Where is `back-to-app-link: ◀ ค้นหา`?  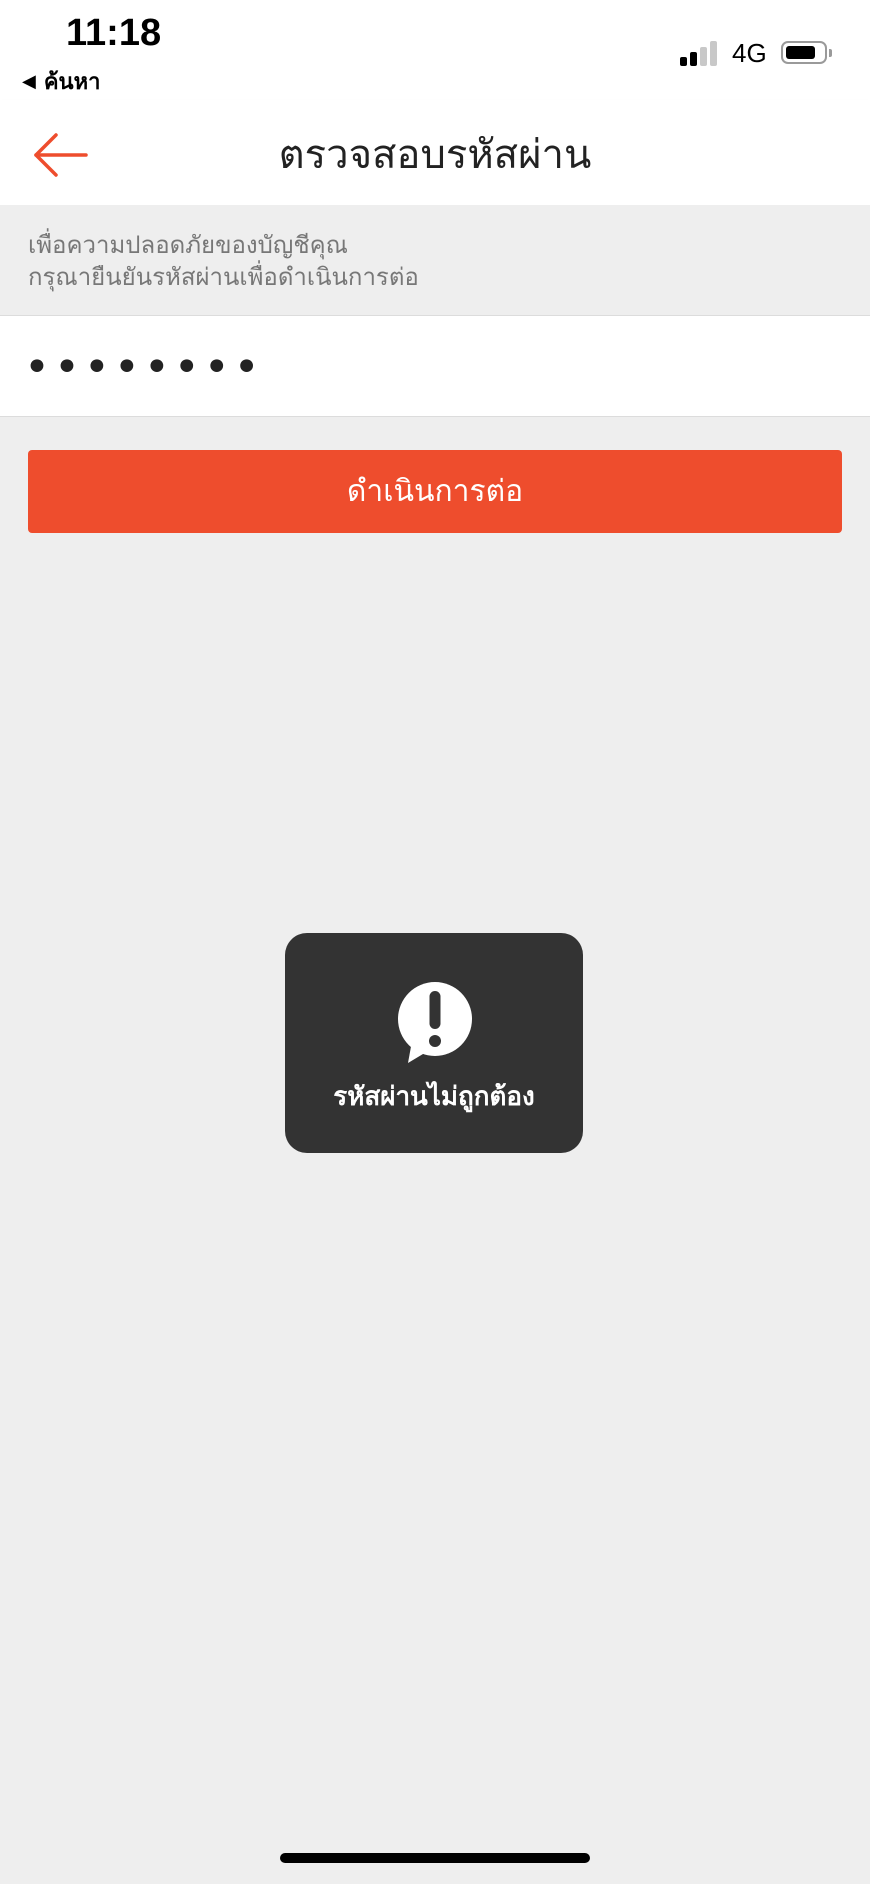 back-to-app-link: ◀ ค้นหา is located at coordinates (61, 81).